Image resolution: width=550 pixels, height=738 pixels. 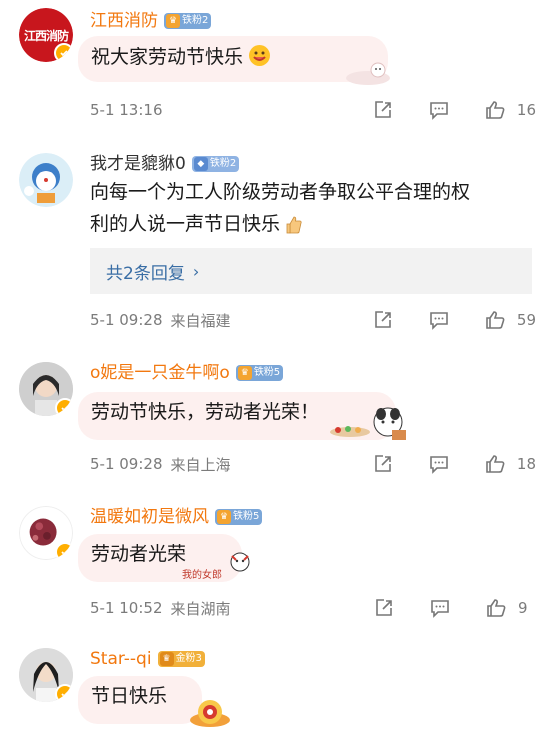 What do you see at coordinates (149, 517) in the screenshot?
I see `username: 温暖如初是微风` at bounding box center [149, 517].